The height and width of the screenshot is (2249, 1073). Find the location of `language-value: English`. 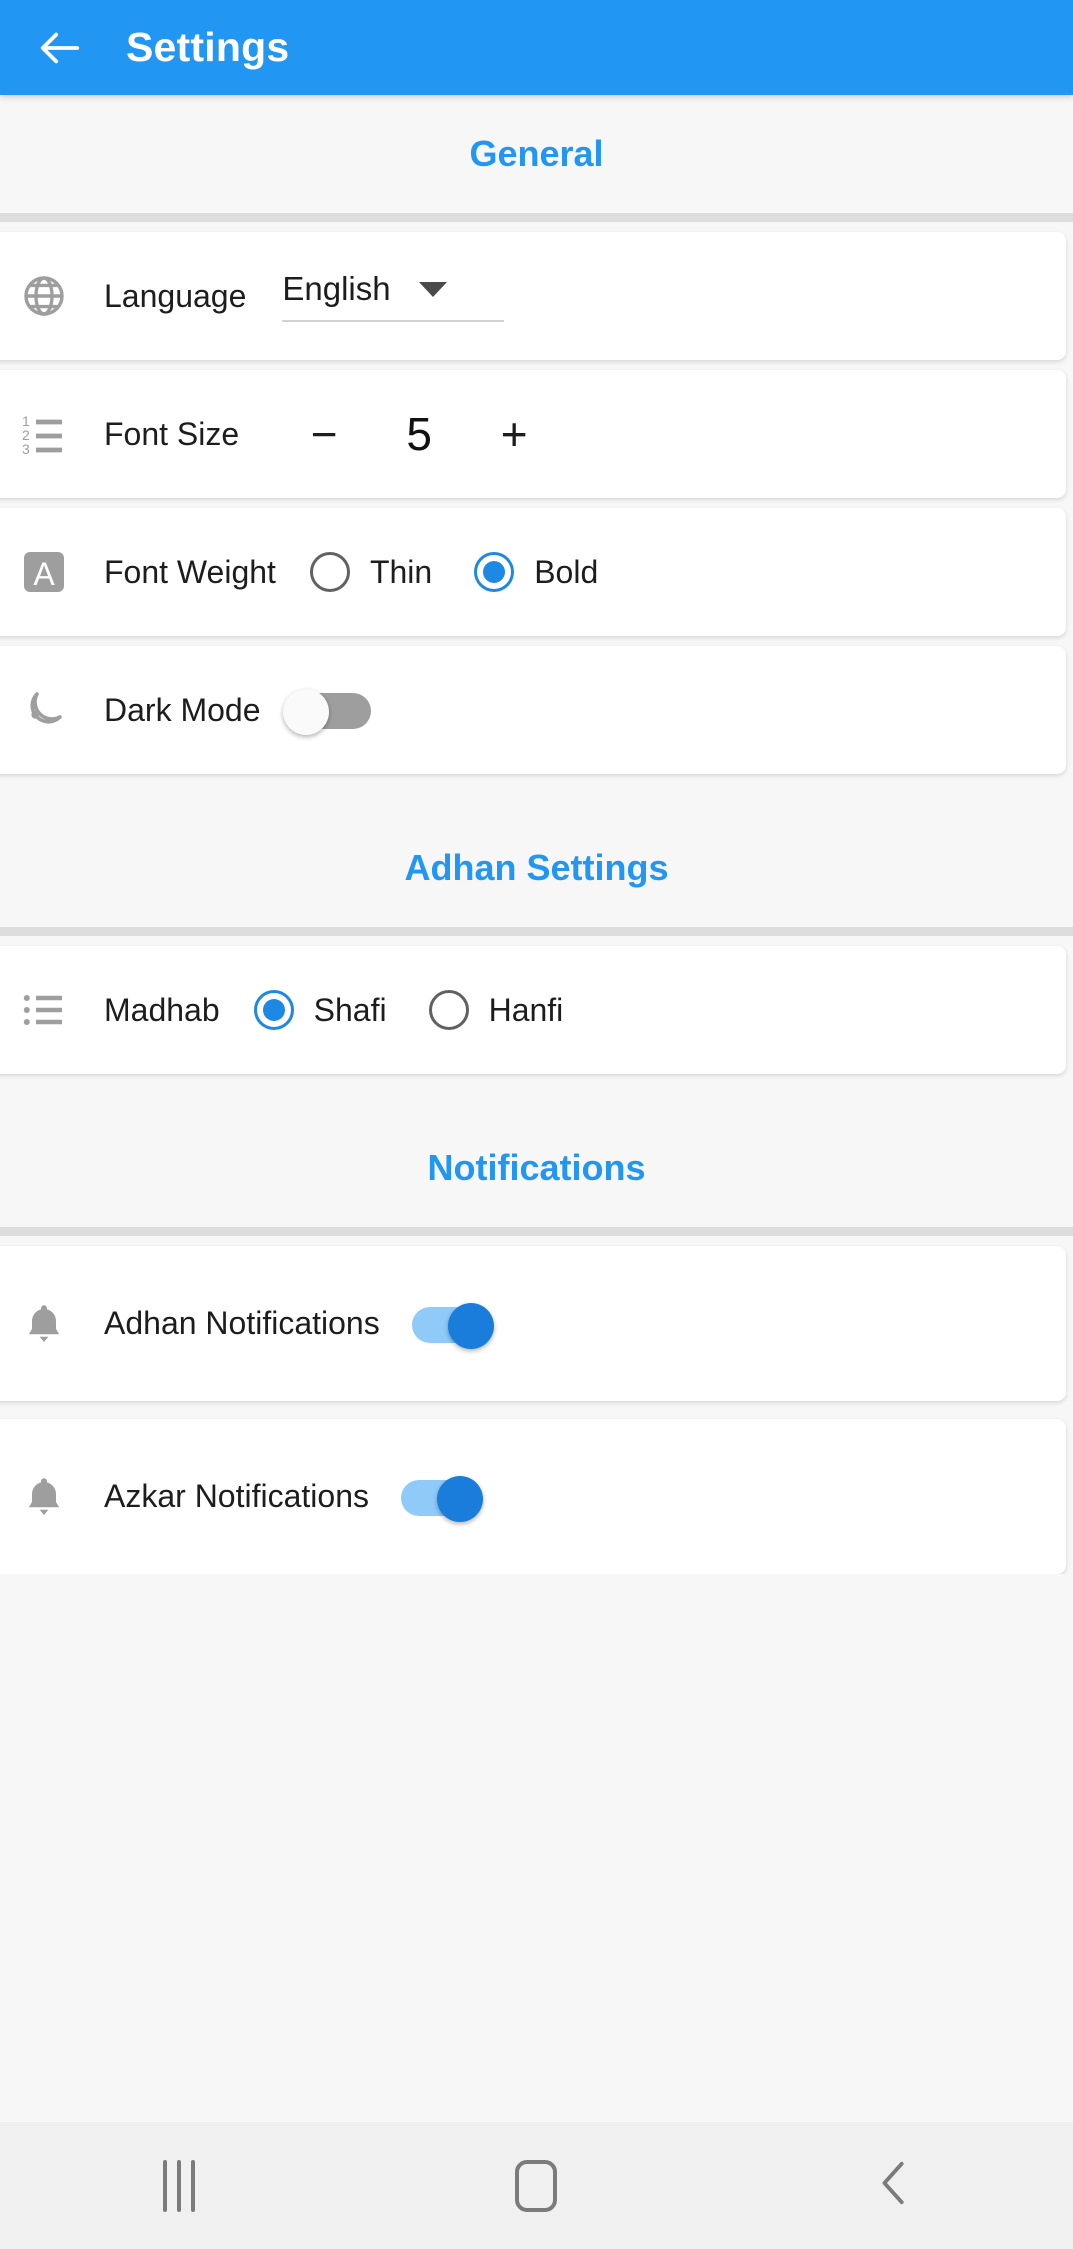

language-value: English is located at coordinates (336, 288).